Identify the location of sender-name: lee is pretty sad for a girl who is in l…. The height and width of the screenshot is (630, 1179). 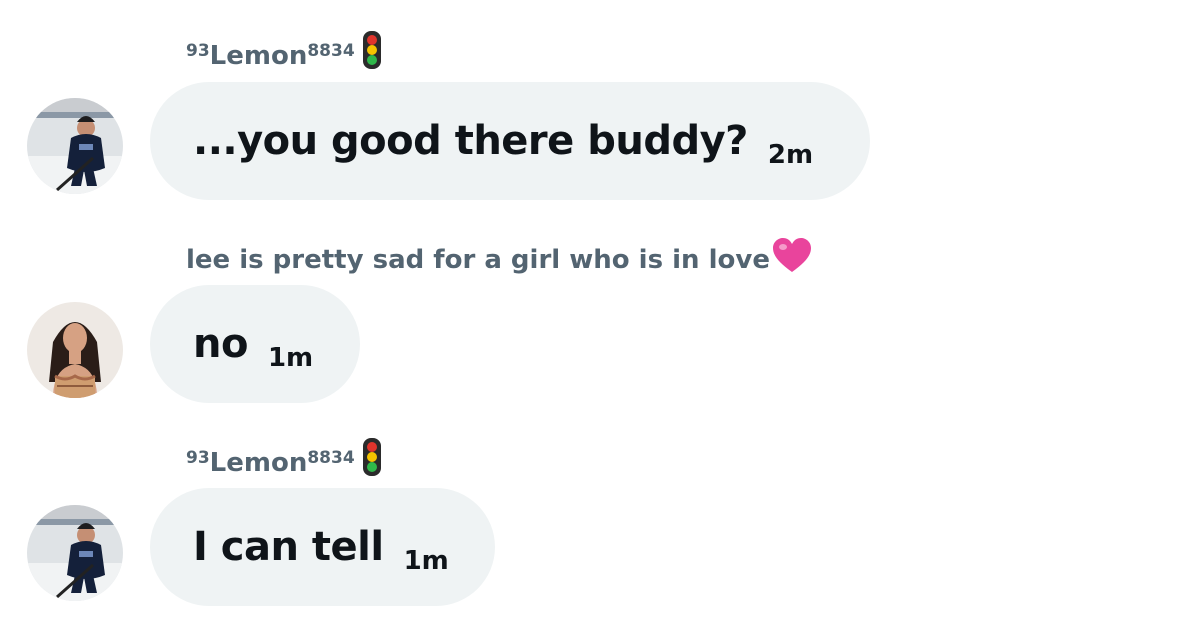
(499, 259).